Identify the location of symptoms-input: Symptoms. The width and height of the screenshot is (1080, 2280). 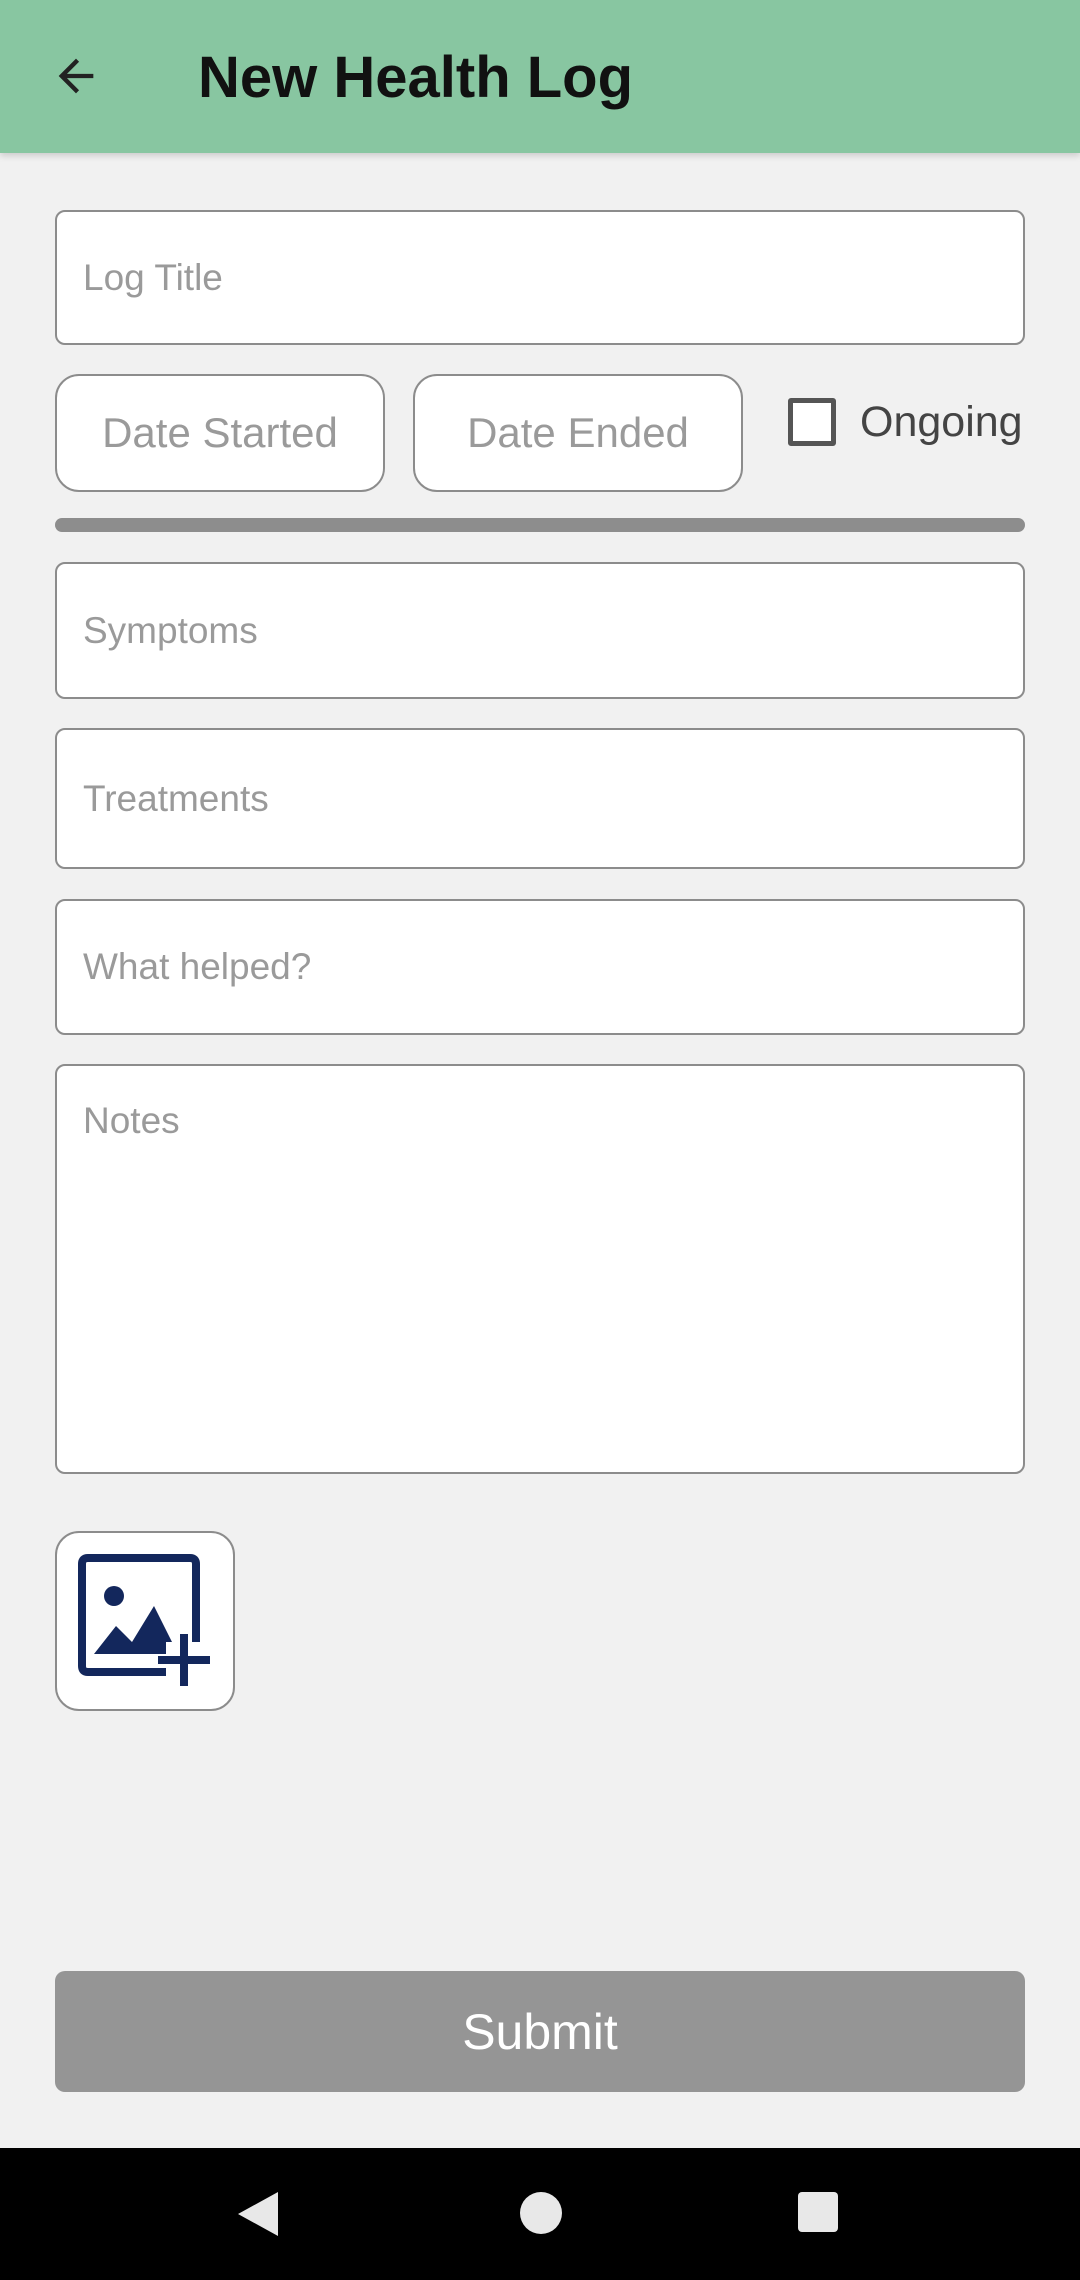
(540, 630).